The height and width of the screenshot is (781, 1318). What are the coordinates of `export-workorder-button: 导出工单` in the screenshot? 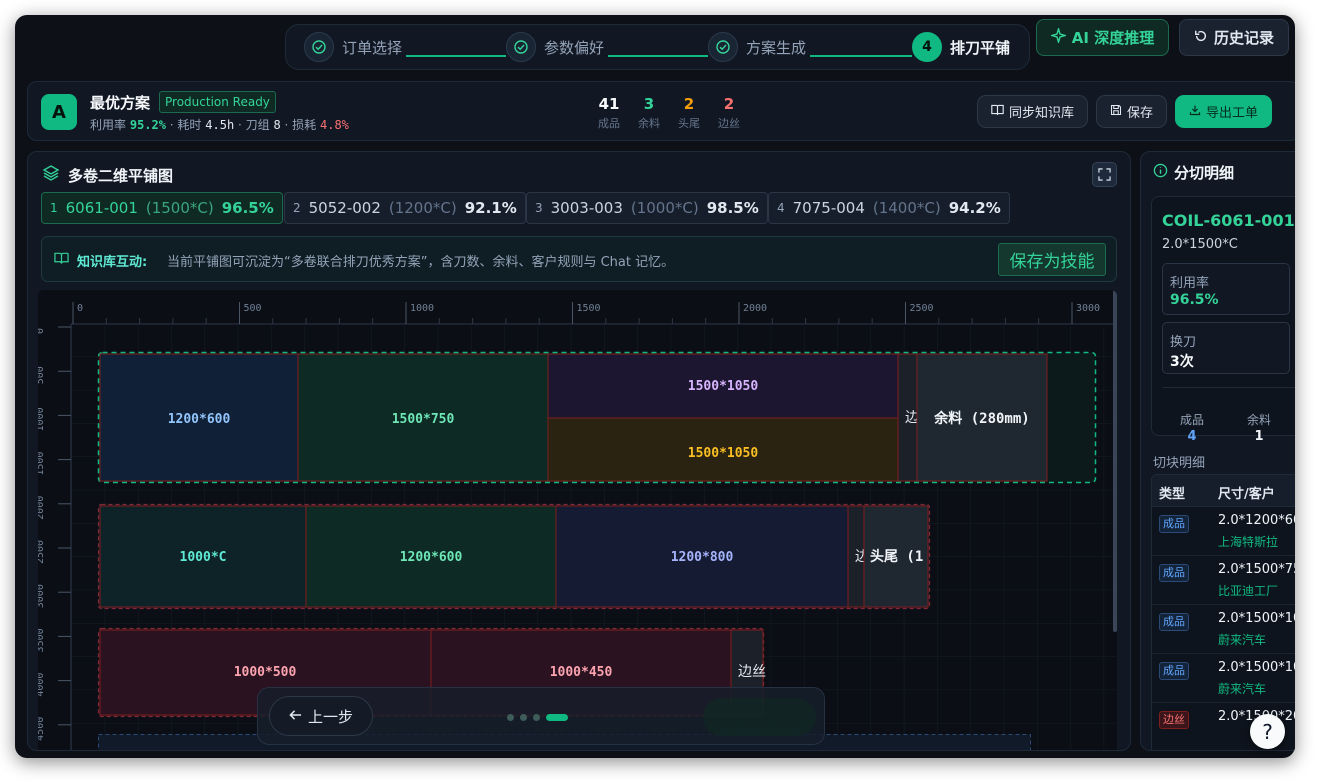 It's located at (1223, 111).